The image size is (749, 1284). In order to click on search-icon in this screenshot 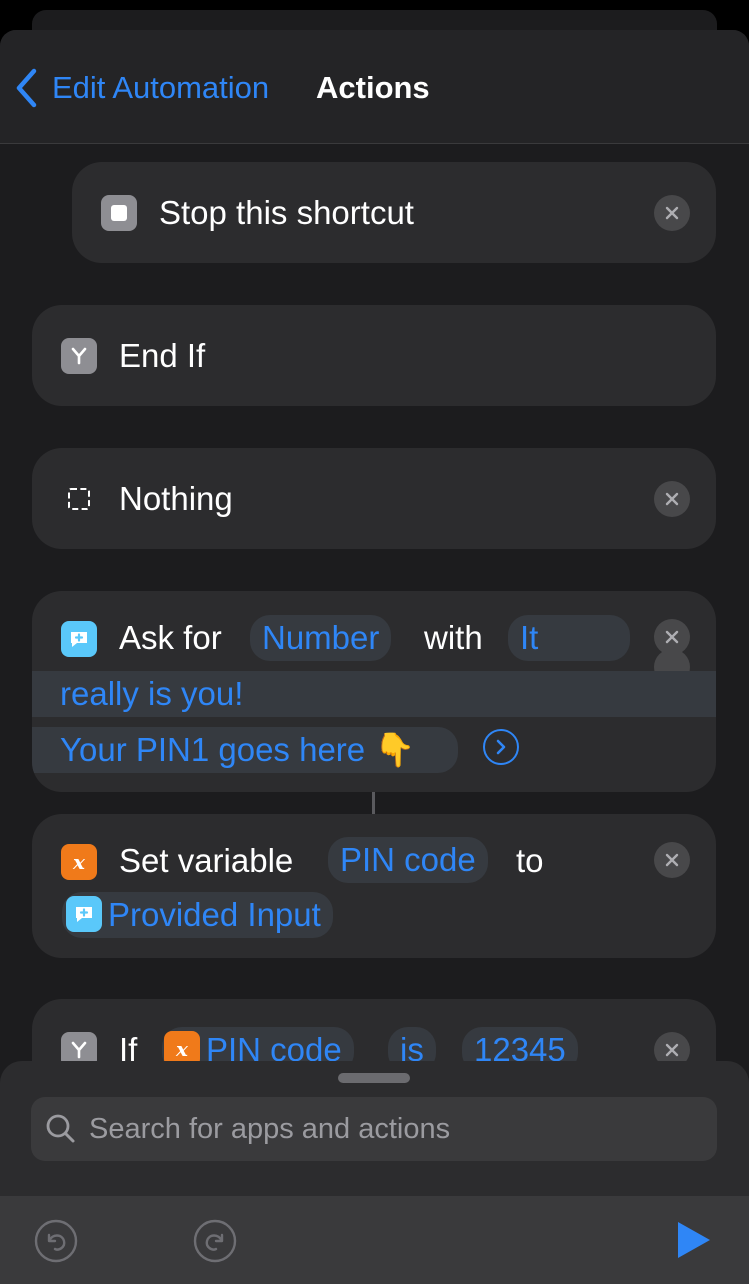, I will do `click(60, 1128)`.